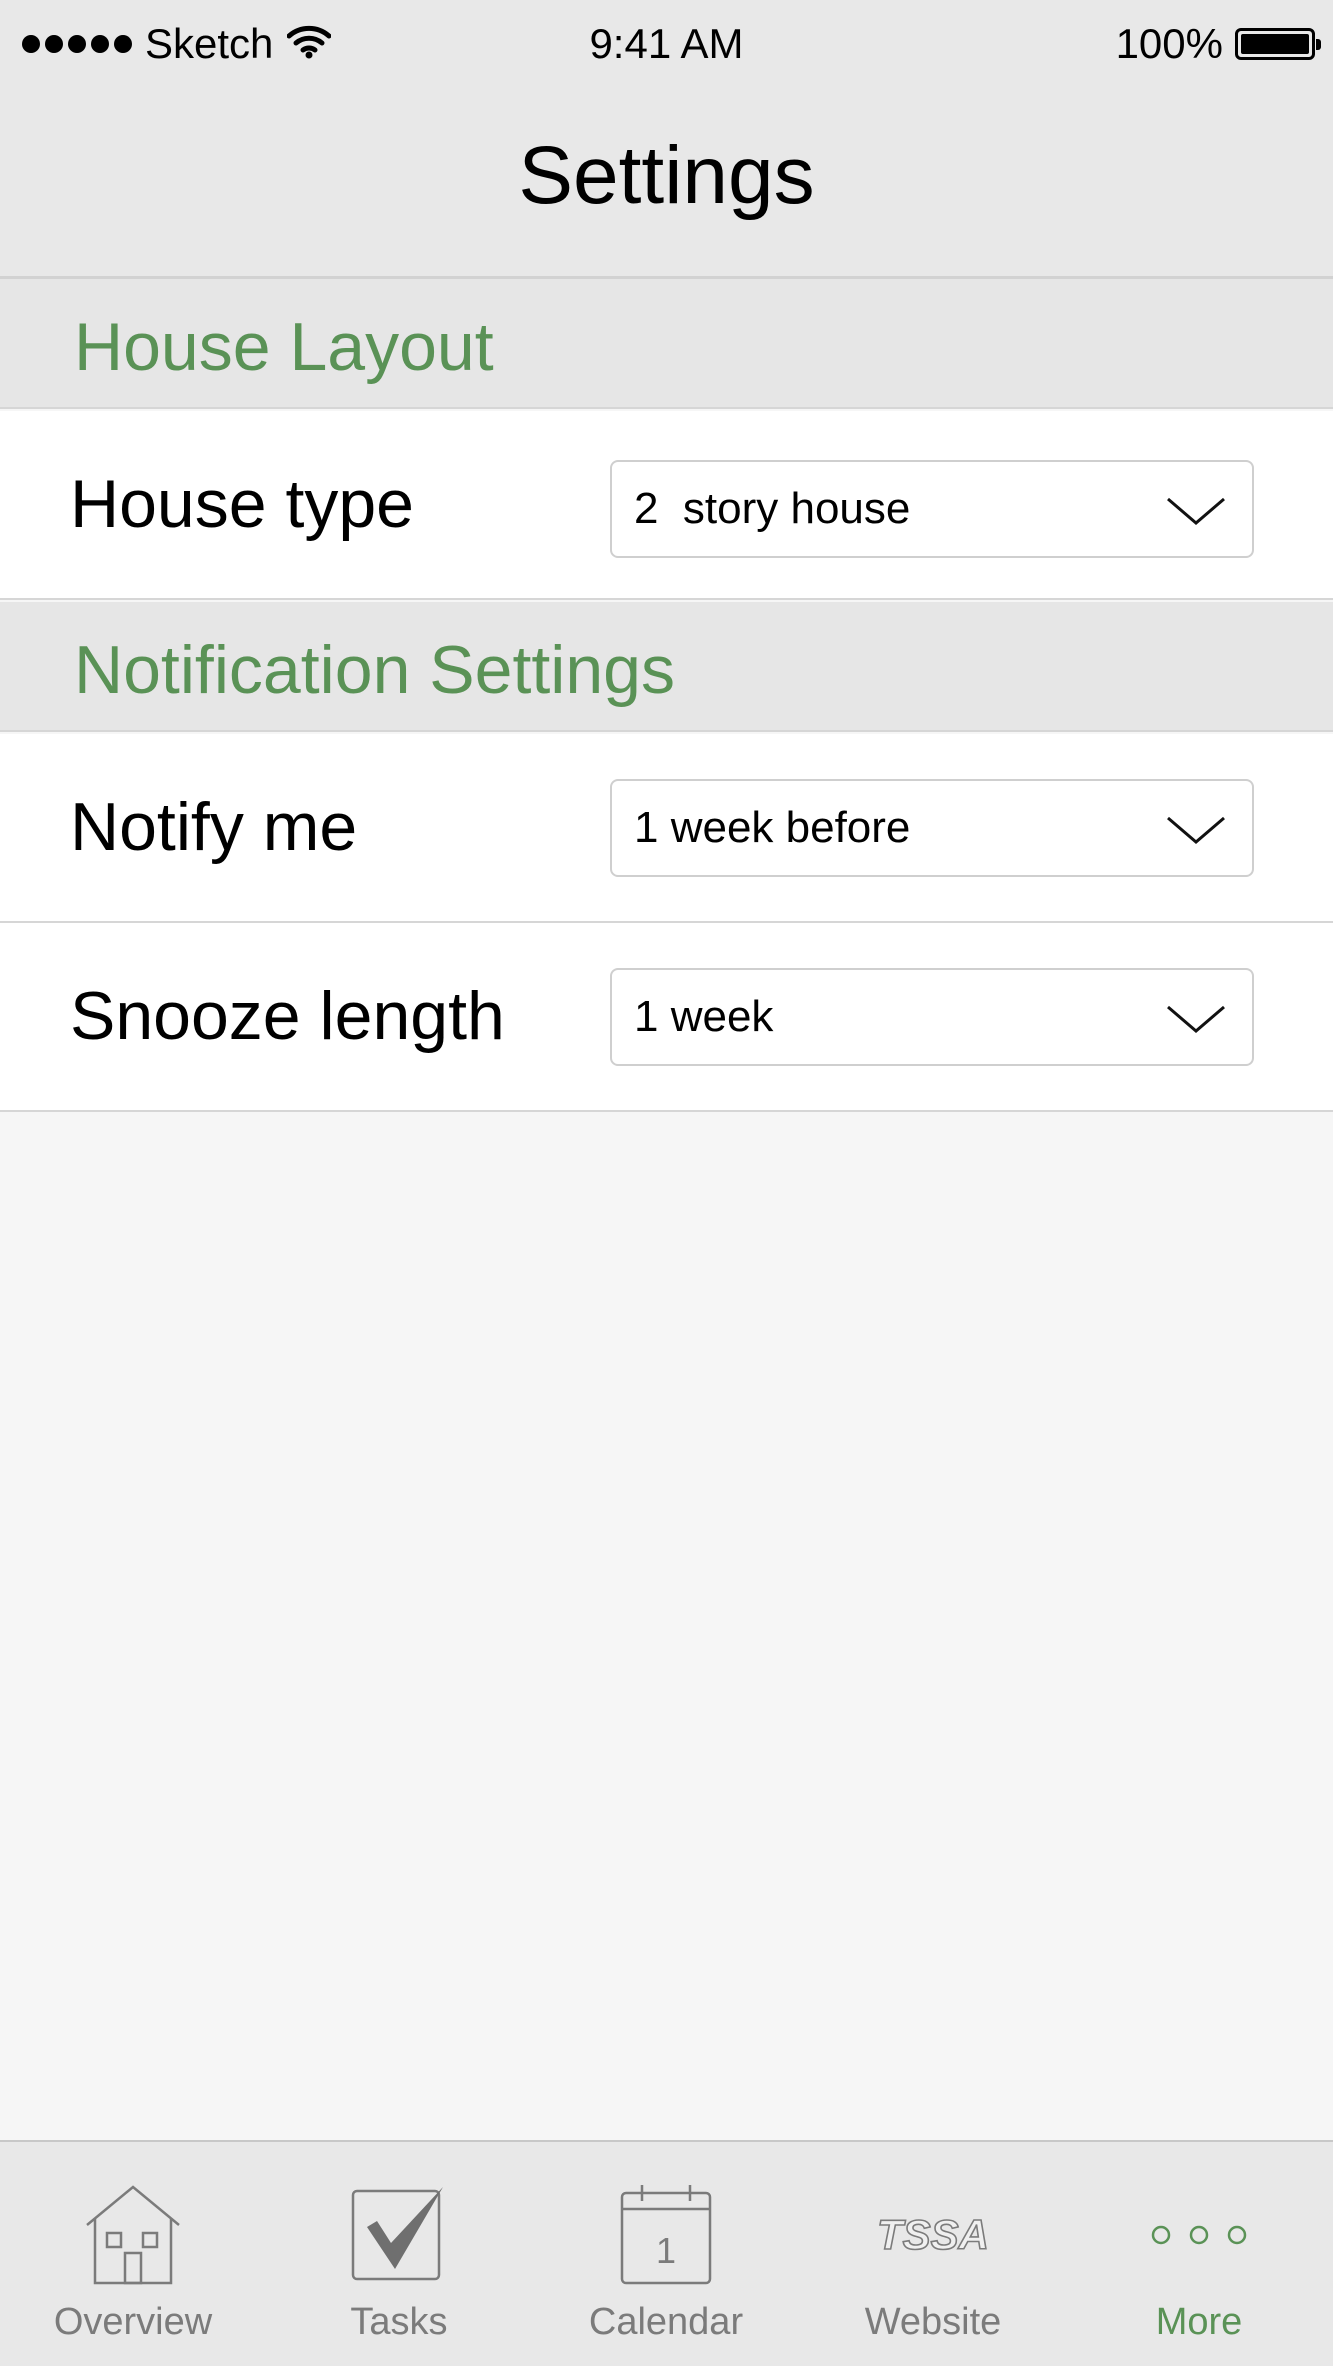 The width and height of the screenshot is (1333, 2366). What do you see at coordinates (772, 508) in the screenshot?
I see `house-type-value: 2 story house` at bounding box center [772, 508].